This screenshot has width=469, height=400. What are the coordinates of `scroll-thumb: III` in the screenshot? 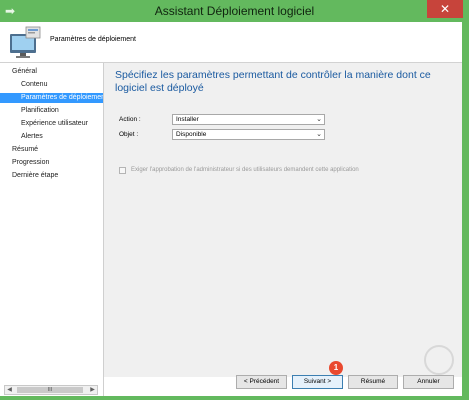 It's located at (50, 390).